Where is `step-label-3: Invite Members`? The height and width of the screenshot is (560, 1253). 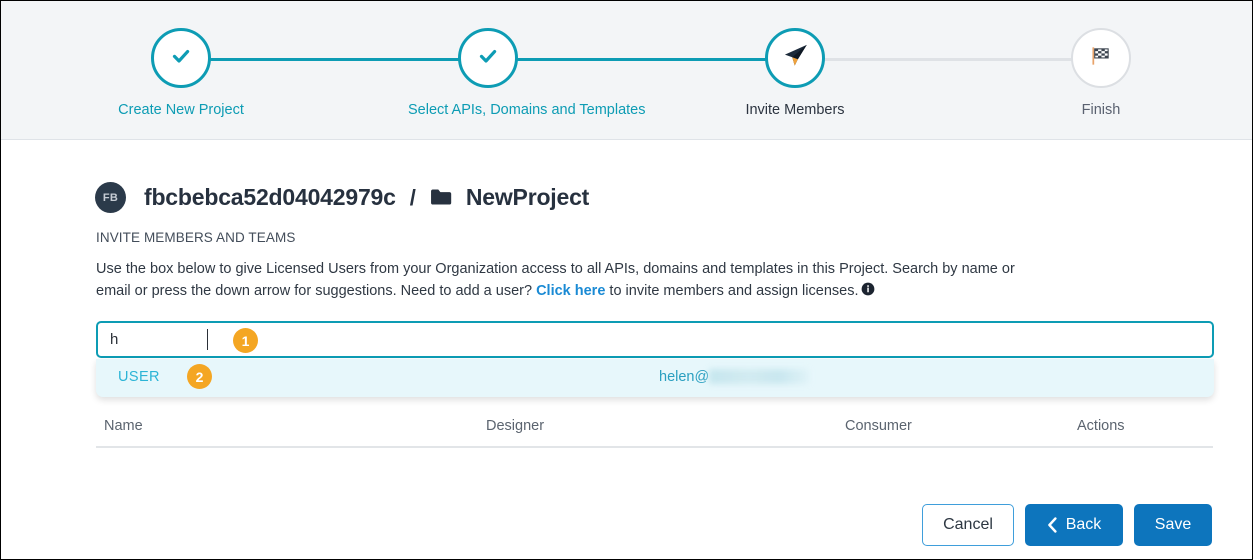 step-label-3: Invite Members is located at coordinates (795, 110).